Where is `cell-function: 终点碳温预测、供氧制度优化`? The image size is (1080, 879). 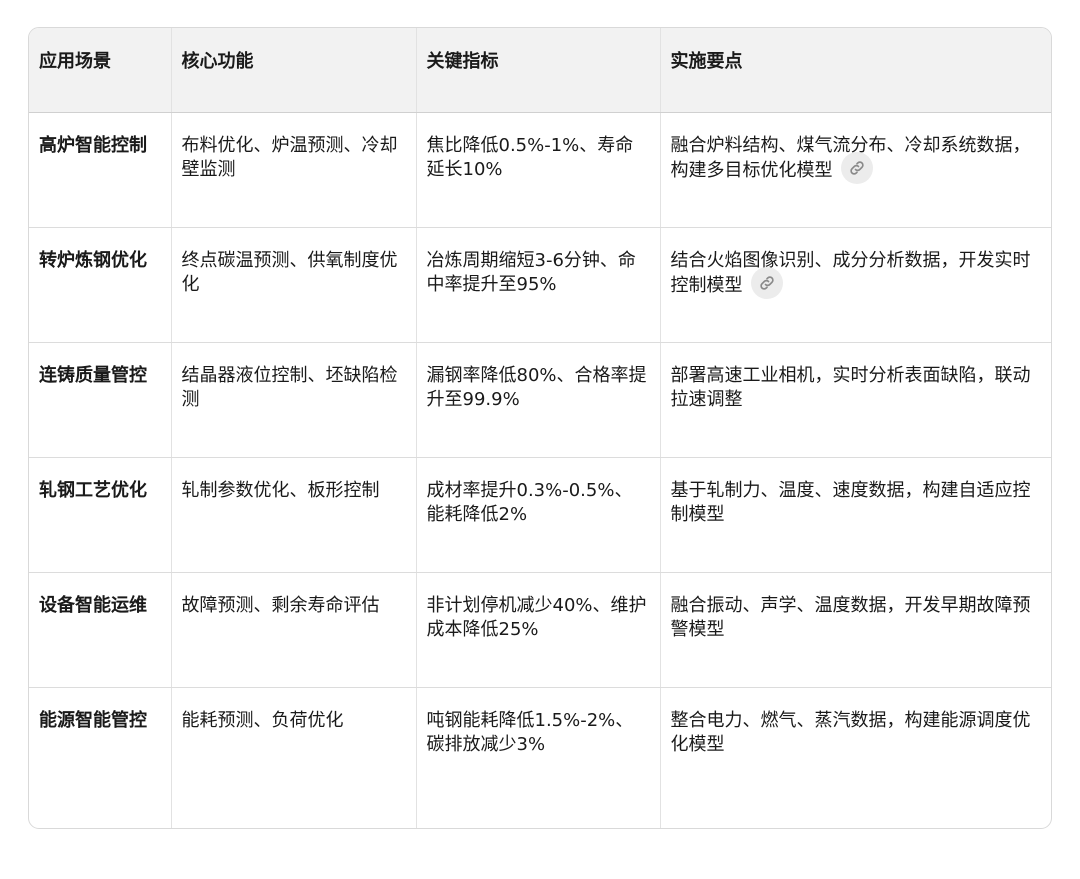 cell-function: 终点碳温预测、供氧制度优化 is located at coordinates (294, 285).